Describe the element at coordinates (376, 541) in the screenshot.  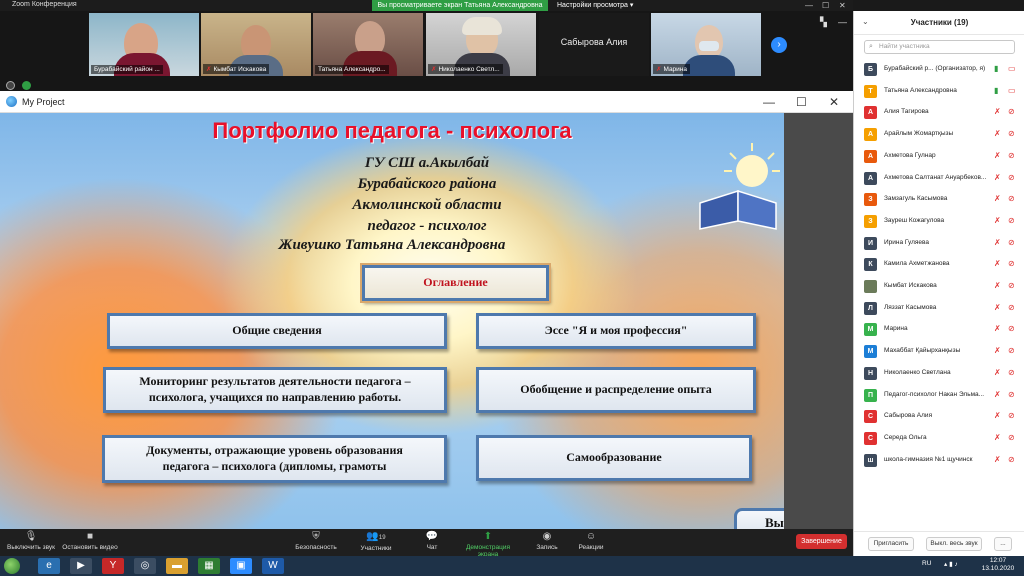
I see `participants-button: 👥19 Участники` at that location.